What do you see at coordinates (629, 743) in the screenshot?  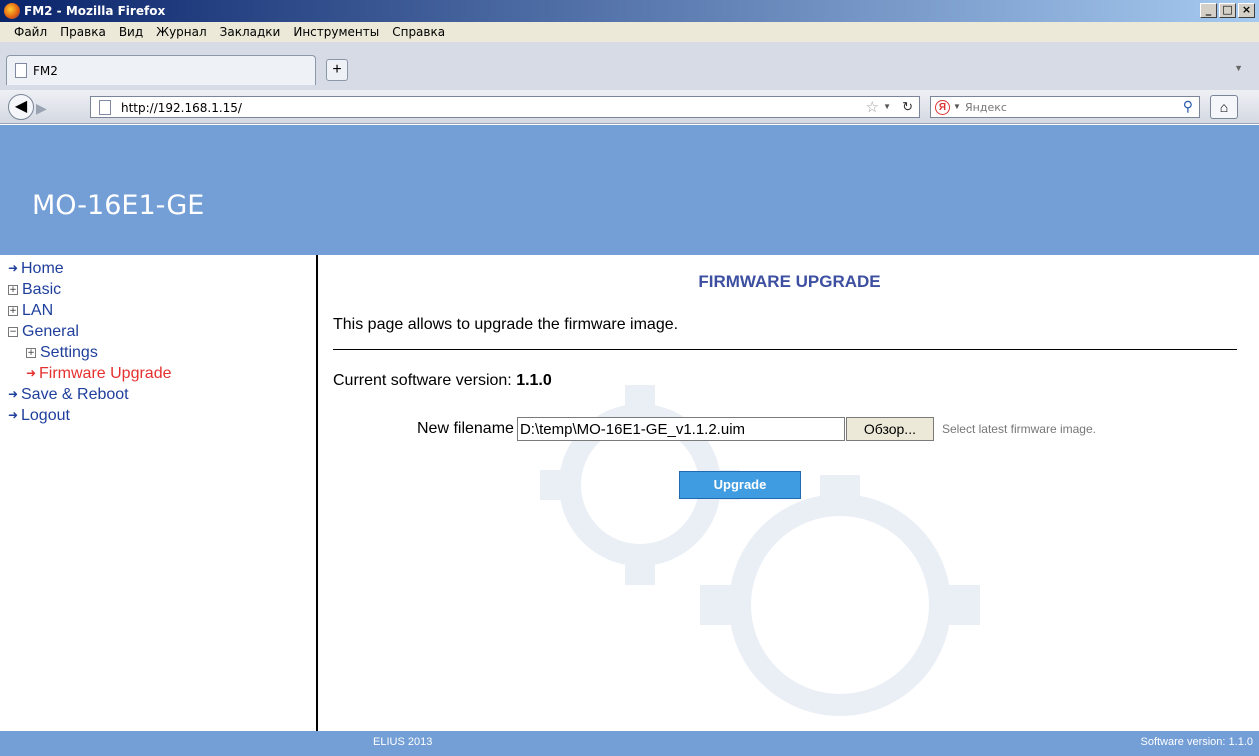 I see `page-footer: ELIUS 2013 Software version: 1.1.0` at bounding box center [629, 743].